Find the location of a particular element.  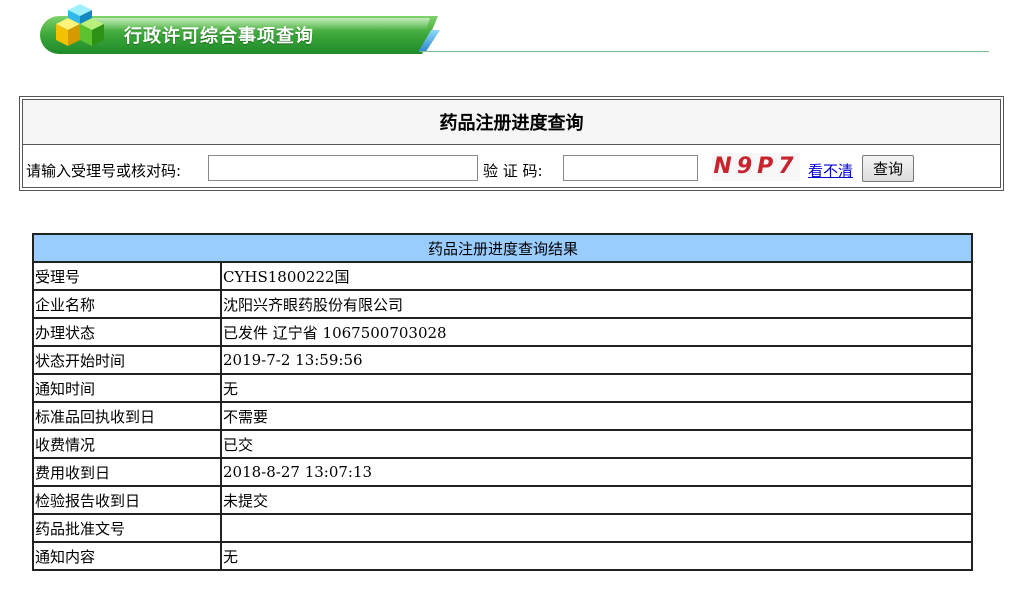

row-value: 未提交 is located at coordinates (596, 500).